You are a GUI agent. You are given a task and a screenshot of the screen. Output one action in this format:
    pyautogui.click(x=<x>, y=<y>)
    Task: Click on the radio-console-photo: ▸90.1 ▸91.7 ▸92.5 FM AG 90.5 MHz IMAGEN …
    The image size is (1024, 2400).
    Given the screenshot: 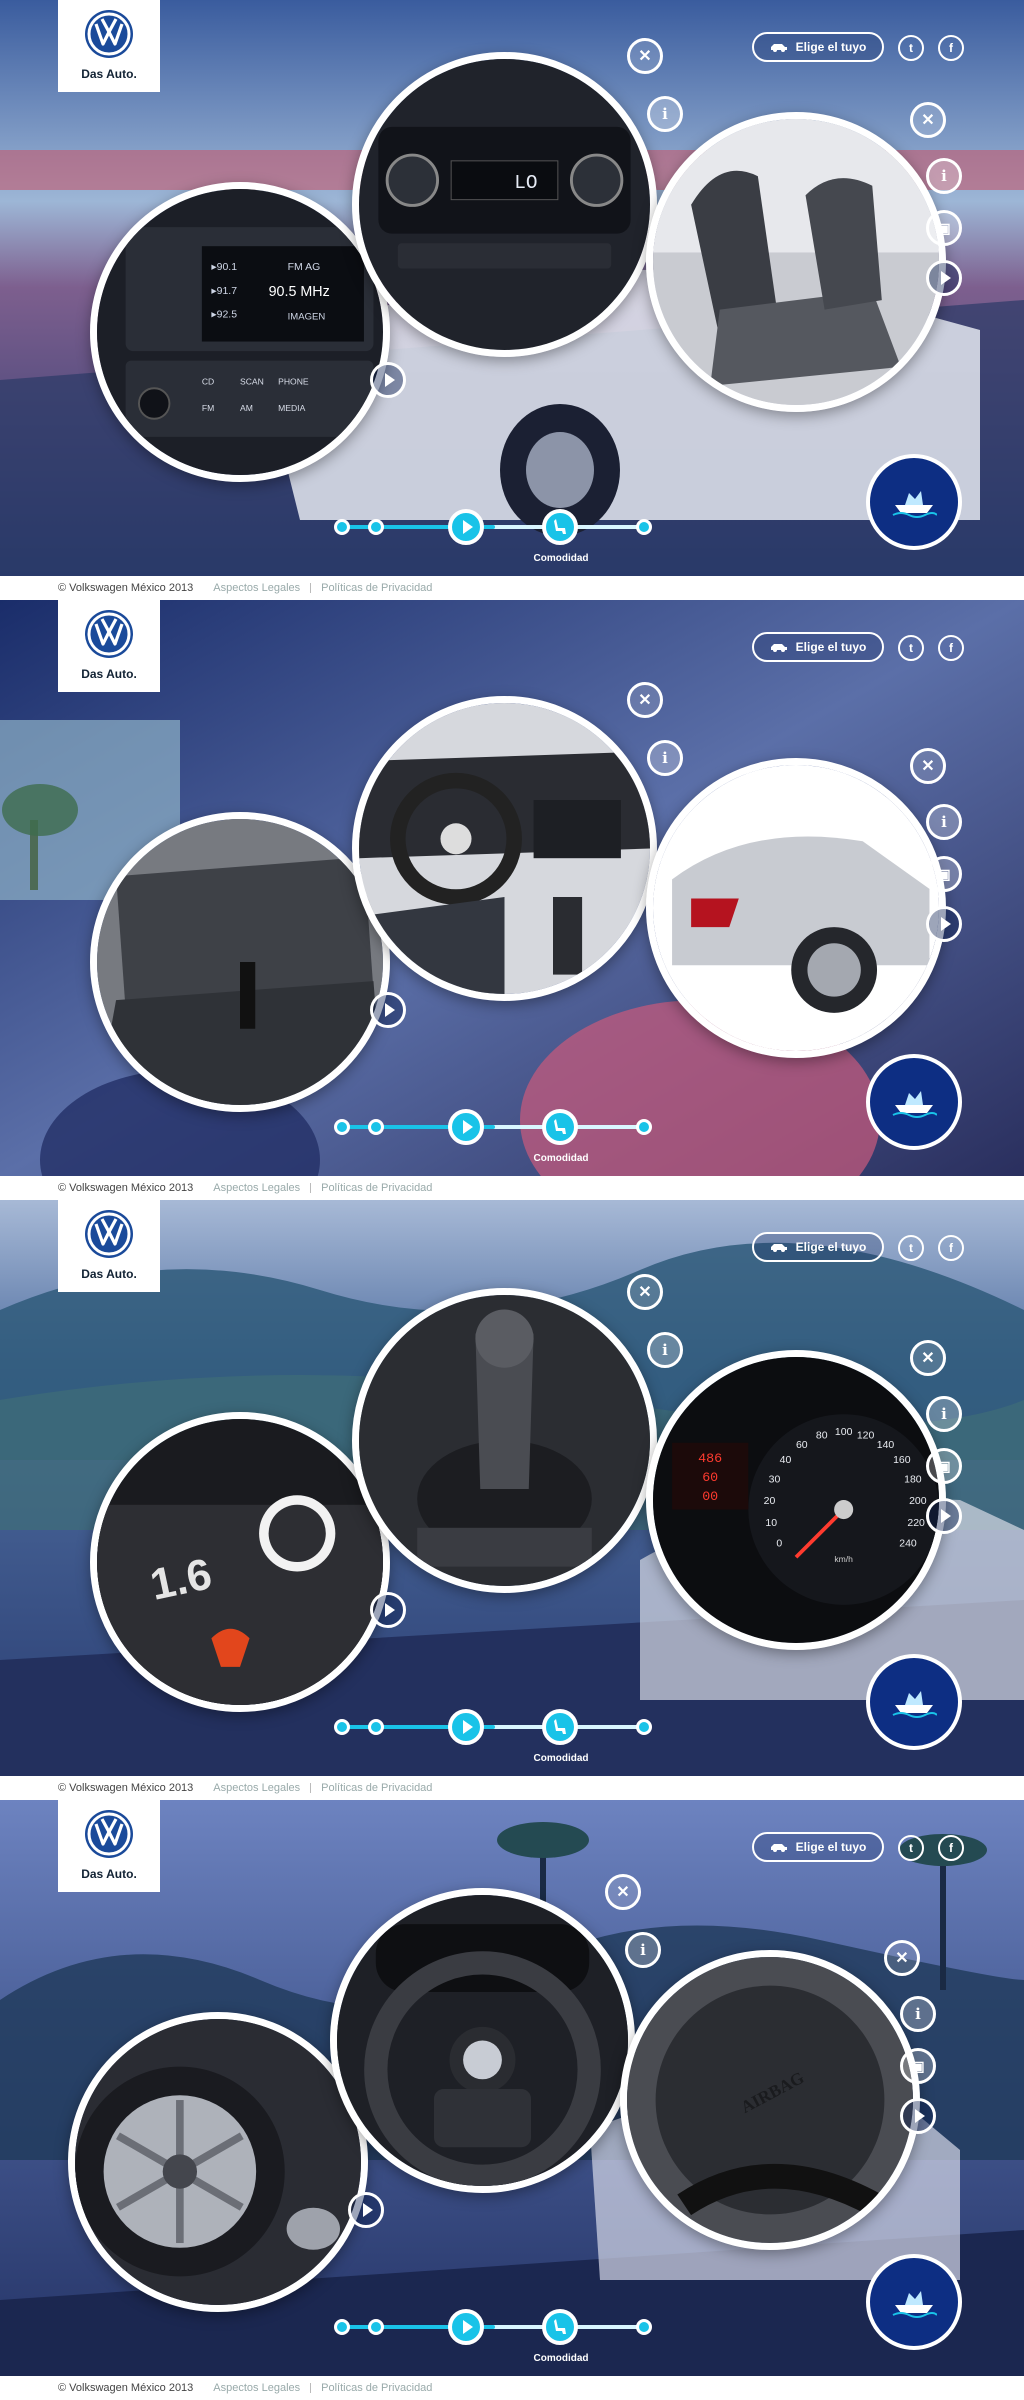 What is the action you would take?
    pyautogui.click(x=240, y=332)
    